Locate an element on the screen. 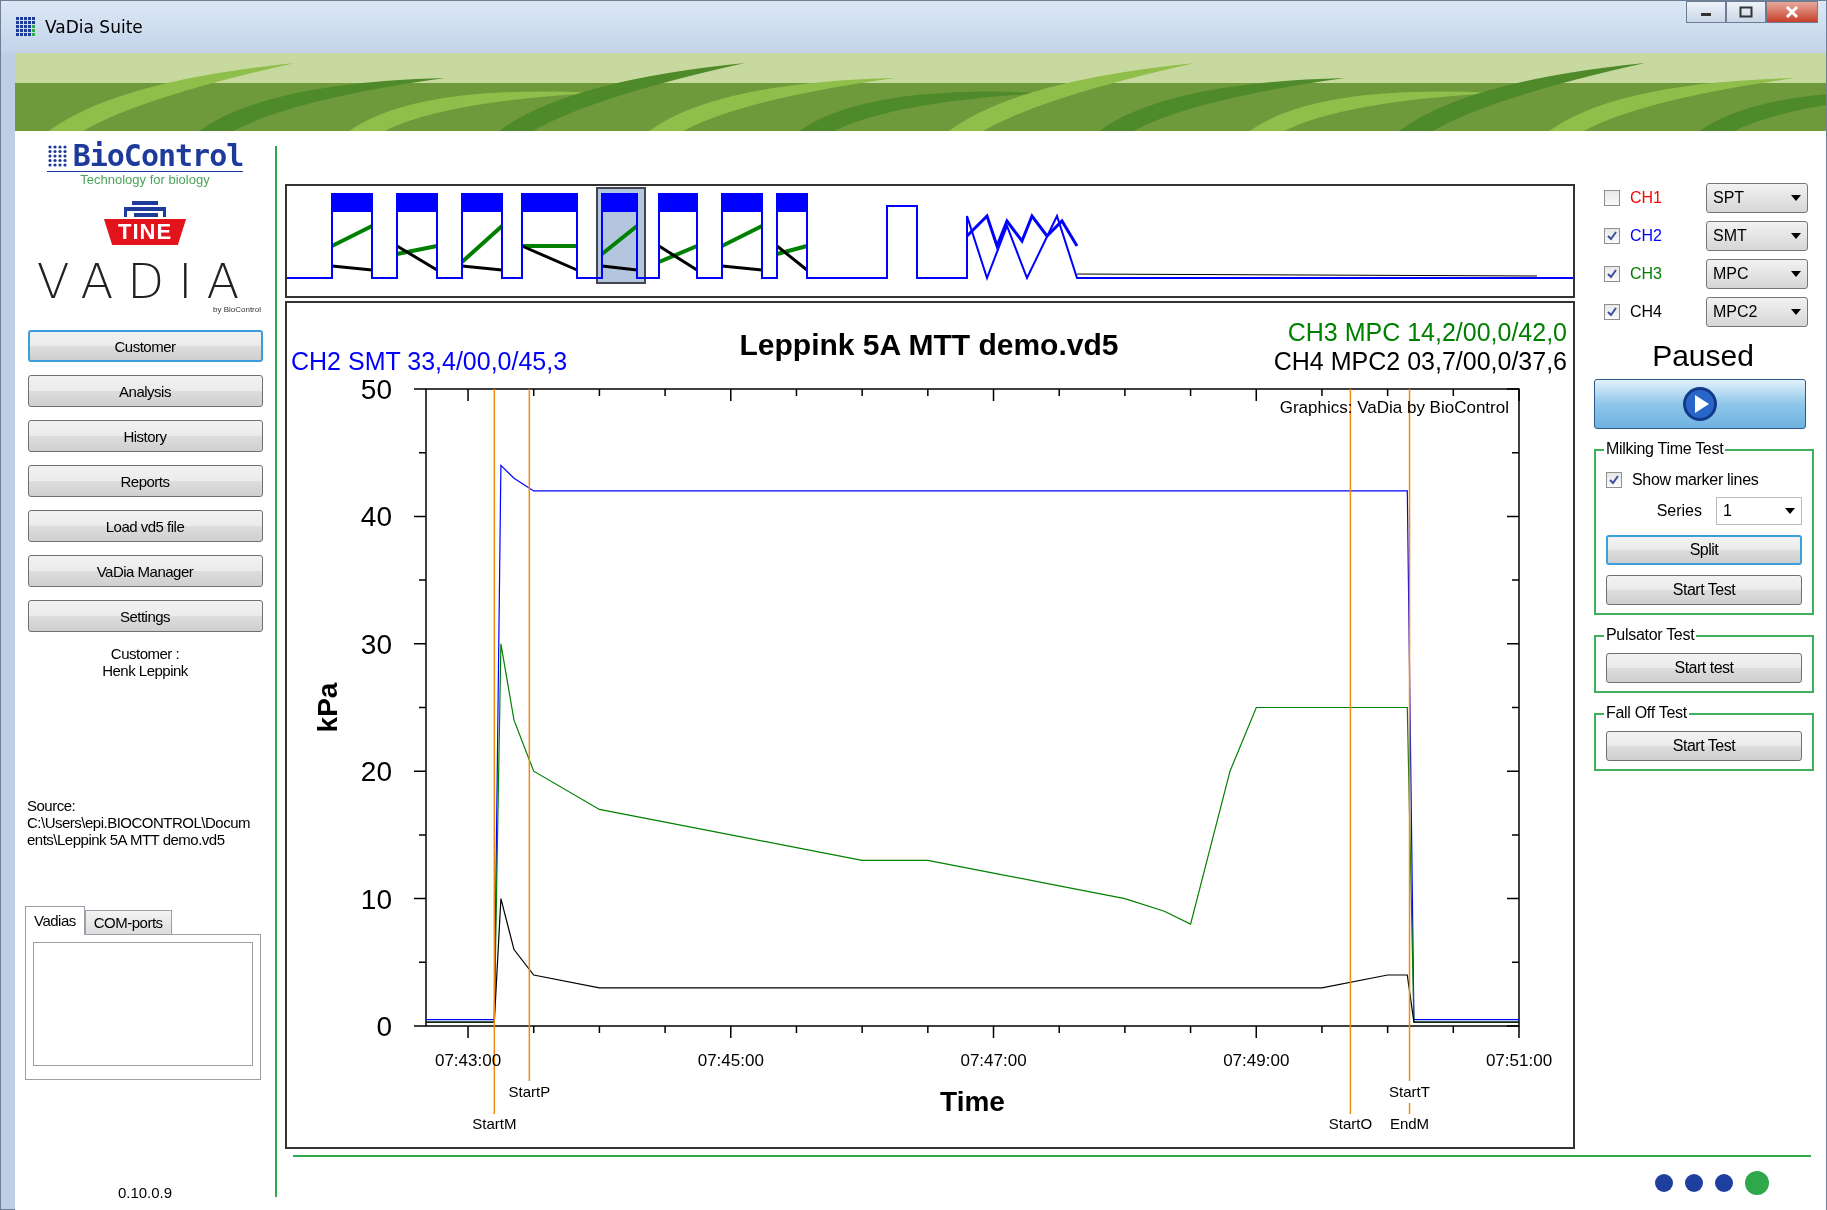  brand-tagline: Technology for biology is located at coordinates (145, 179).